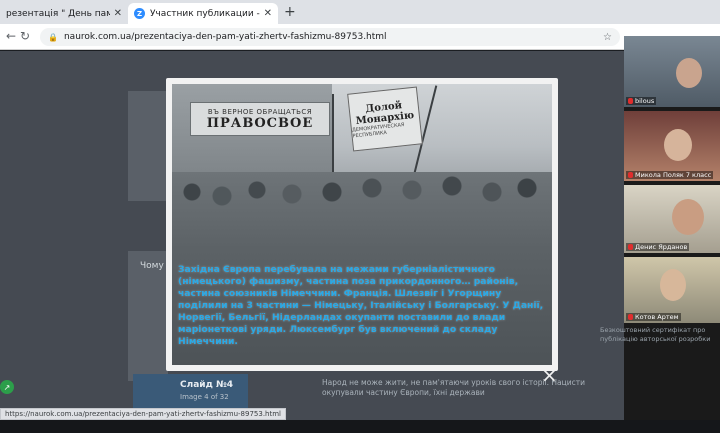 This screenshot has height=433, width=720. What do you see at coordinates (290, 12) in the screenshot?
I see `new-tab-button: +` at bounding box center [290, 12].